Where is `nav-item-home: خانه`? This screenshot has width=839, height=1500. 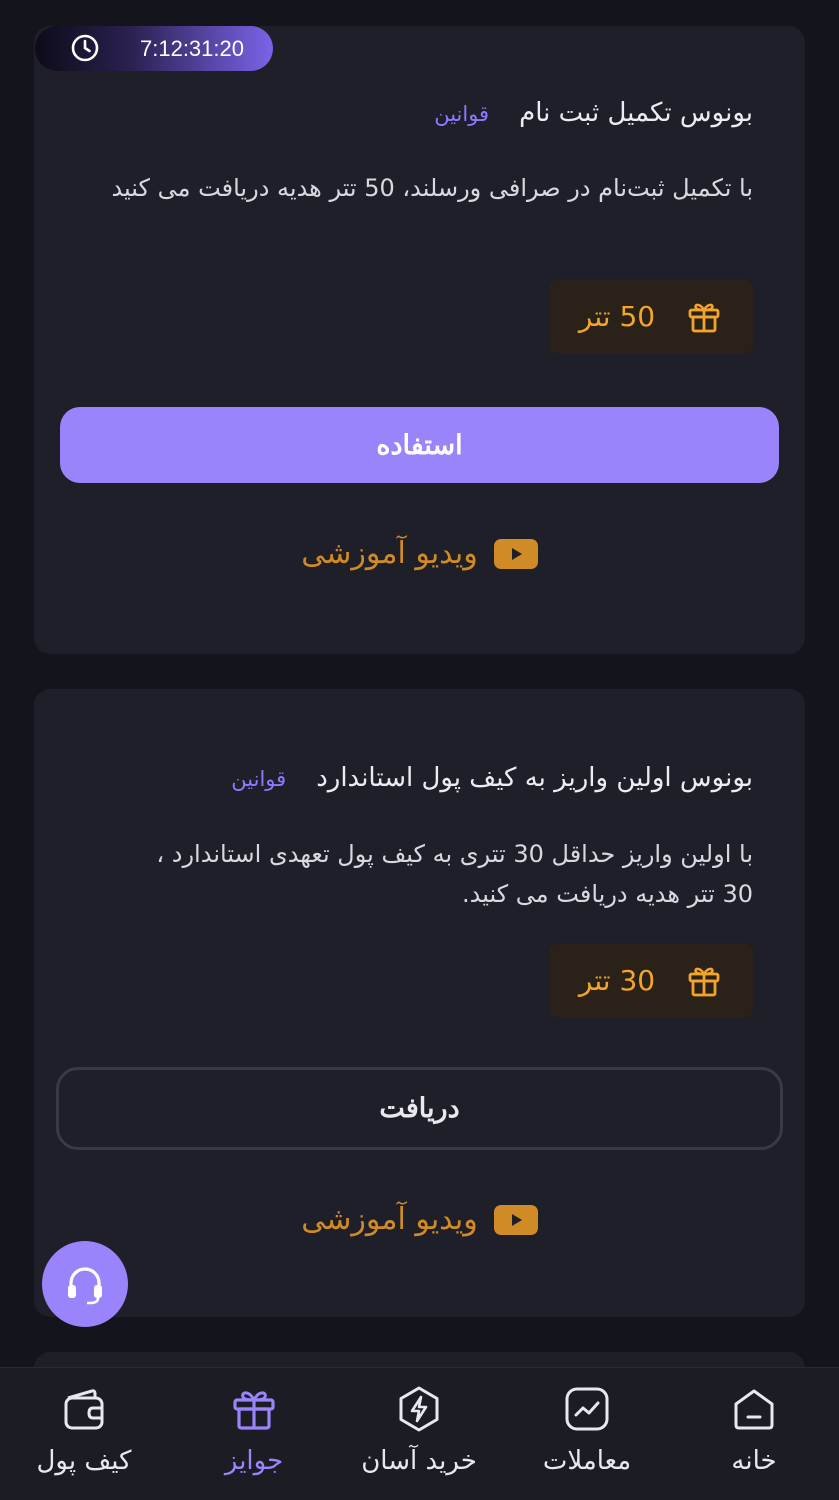 nav-item-home: خانه is located at coordinates (754, 1434).